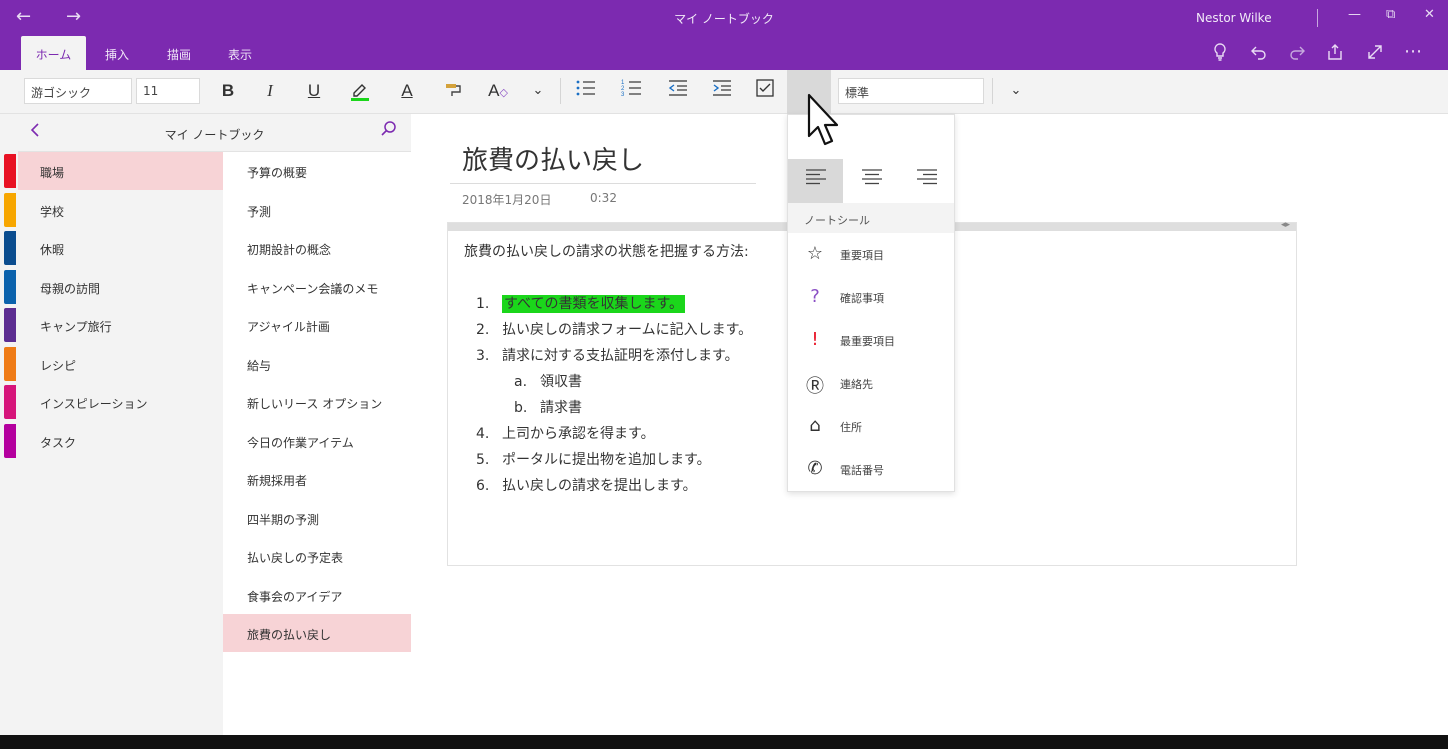  I want to click on list-item-number: 3., so click(483, 356).